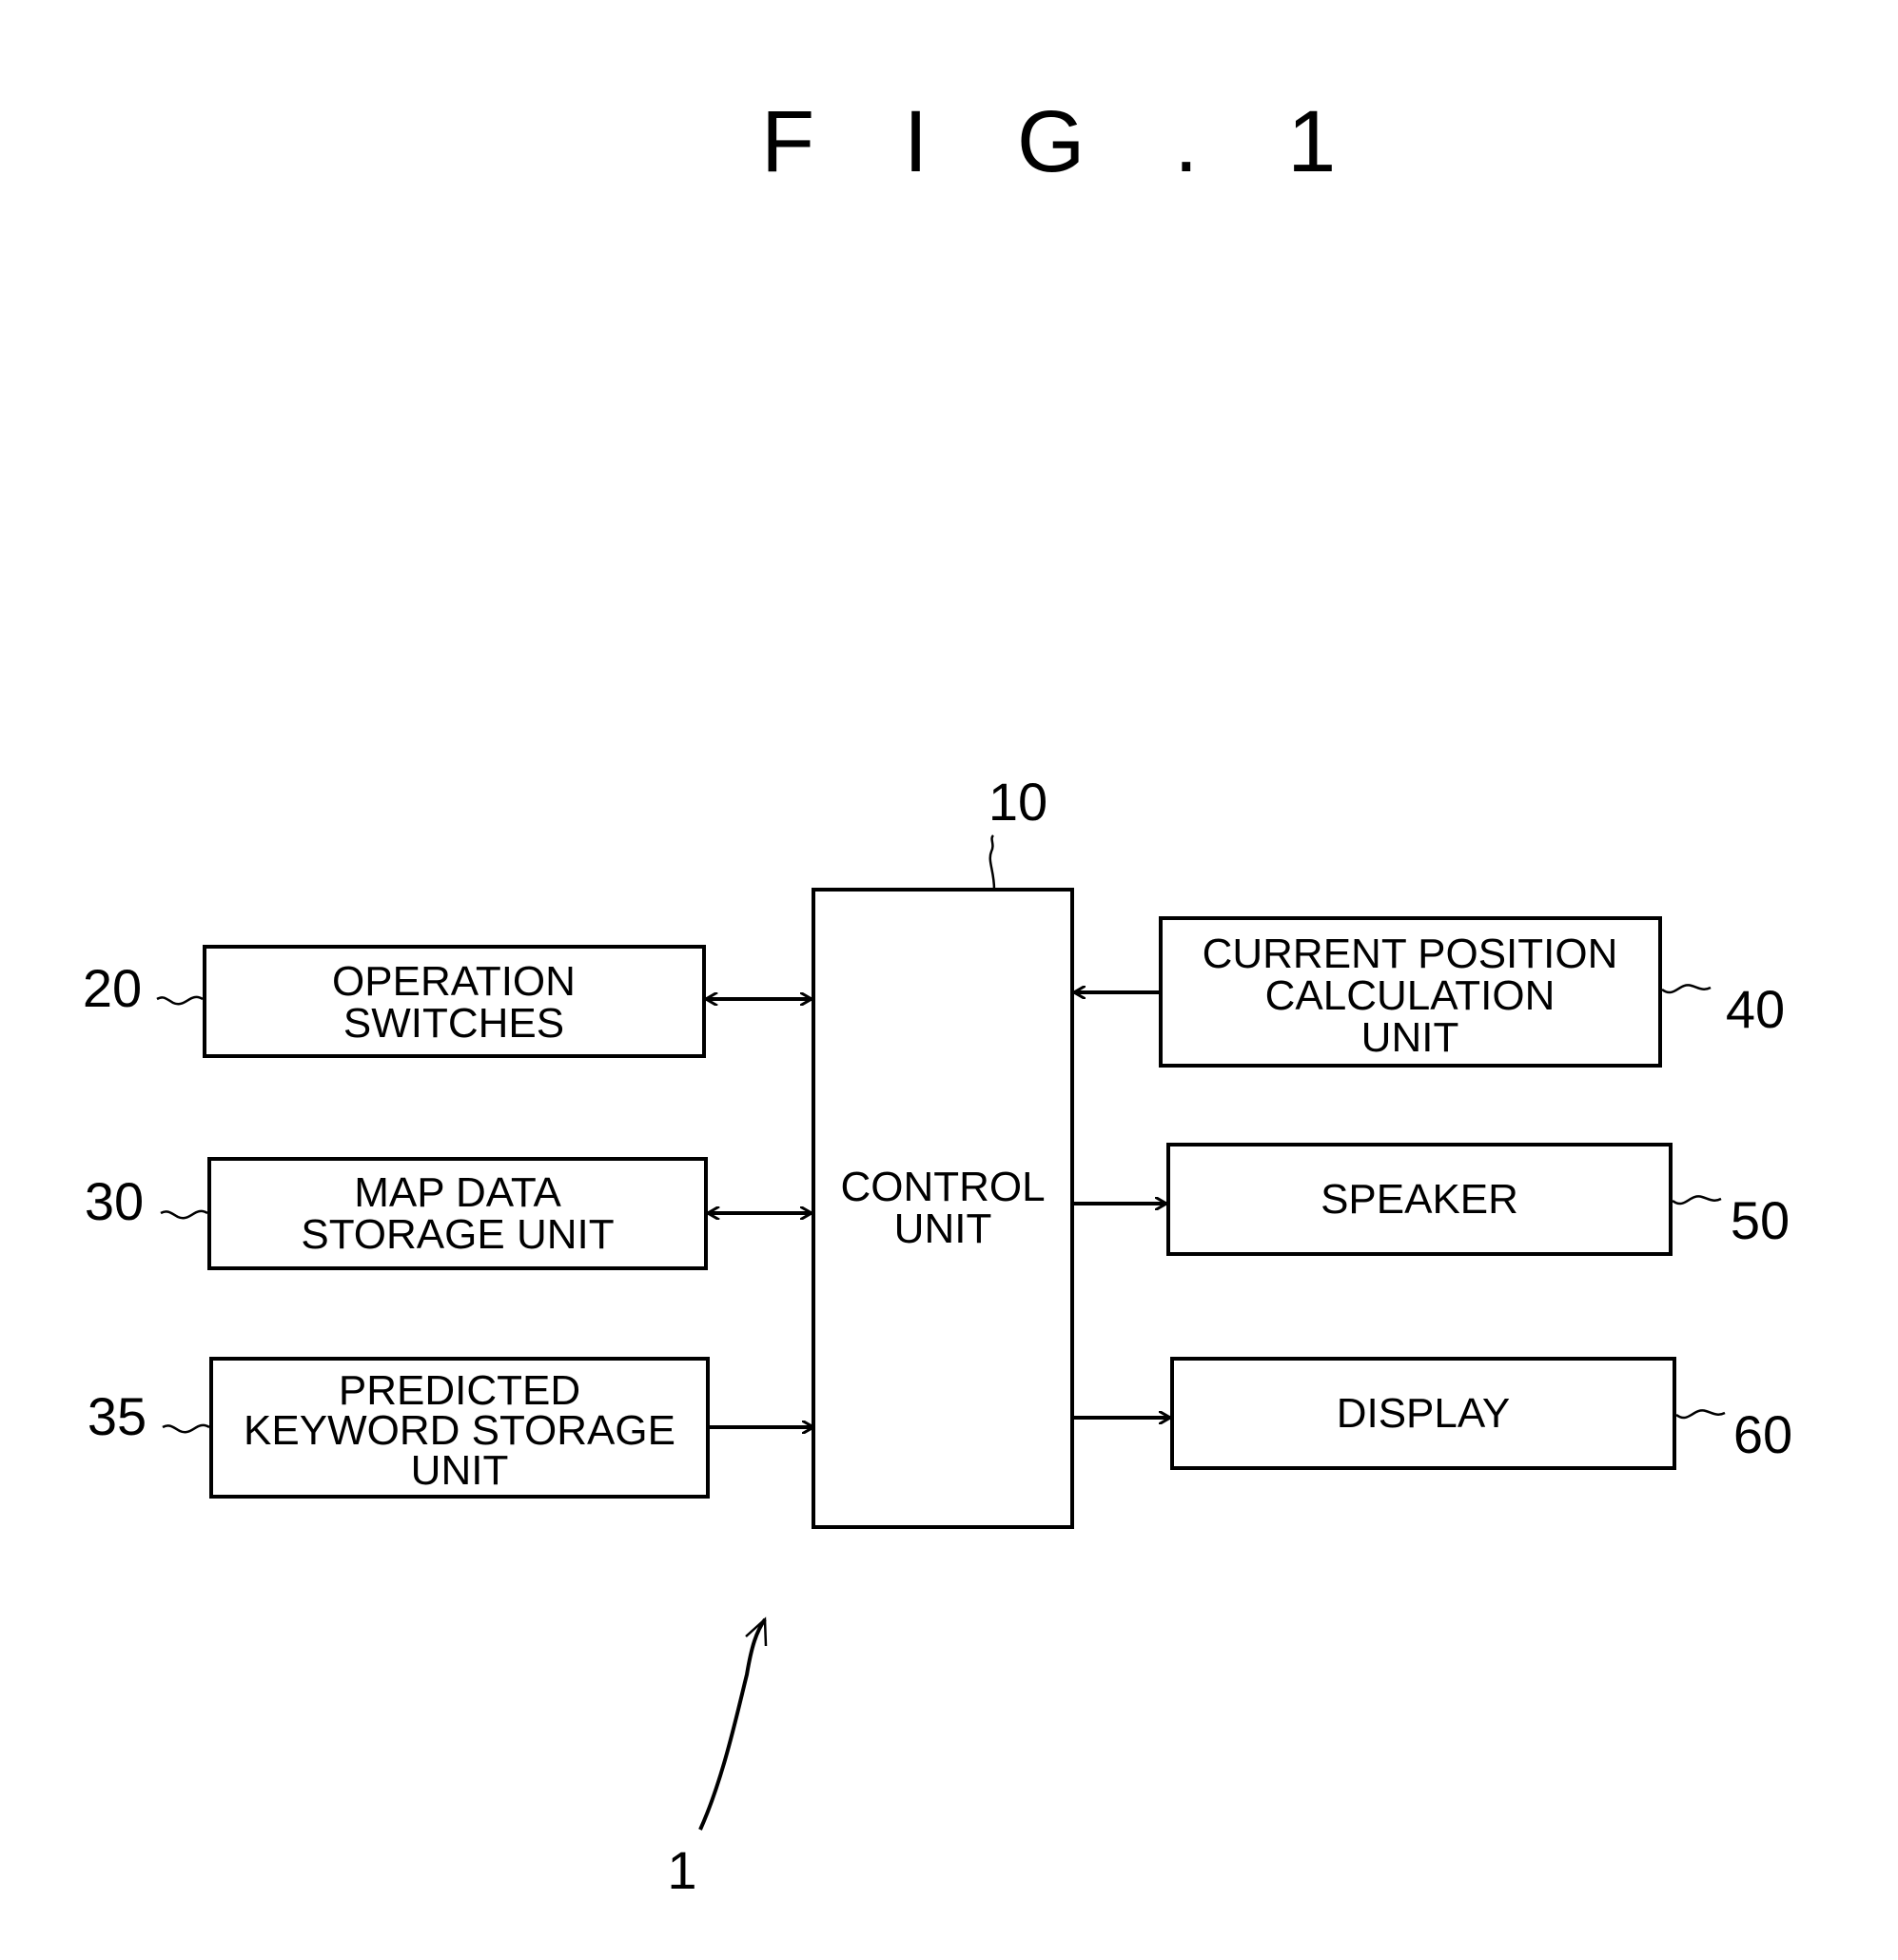  I want to click on speaker-ref: 50, so click(1760, 1220).